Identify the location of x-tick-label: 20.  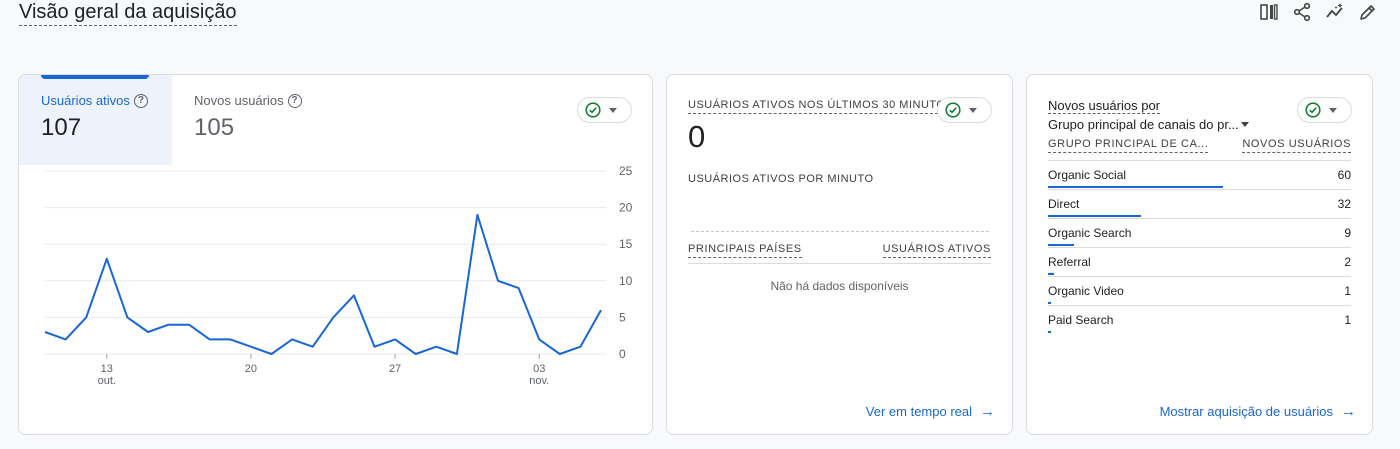
(251, 369).